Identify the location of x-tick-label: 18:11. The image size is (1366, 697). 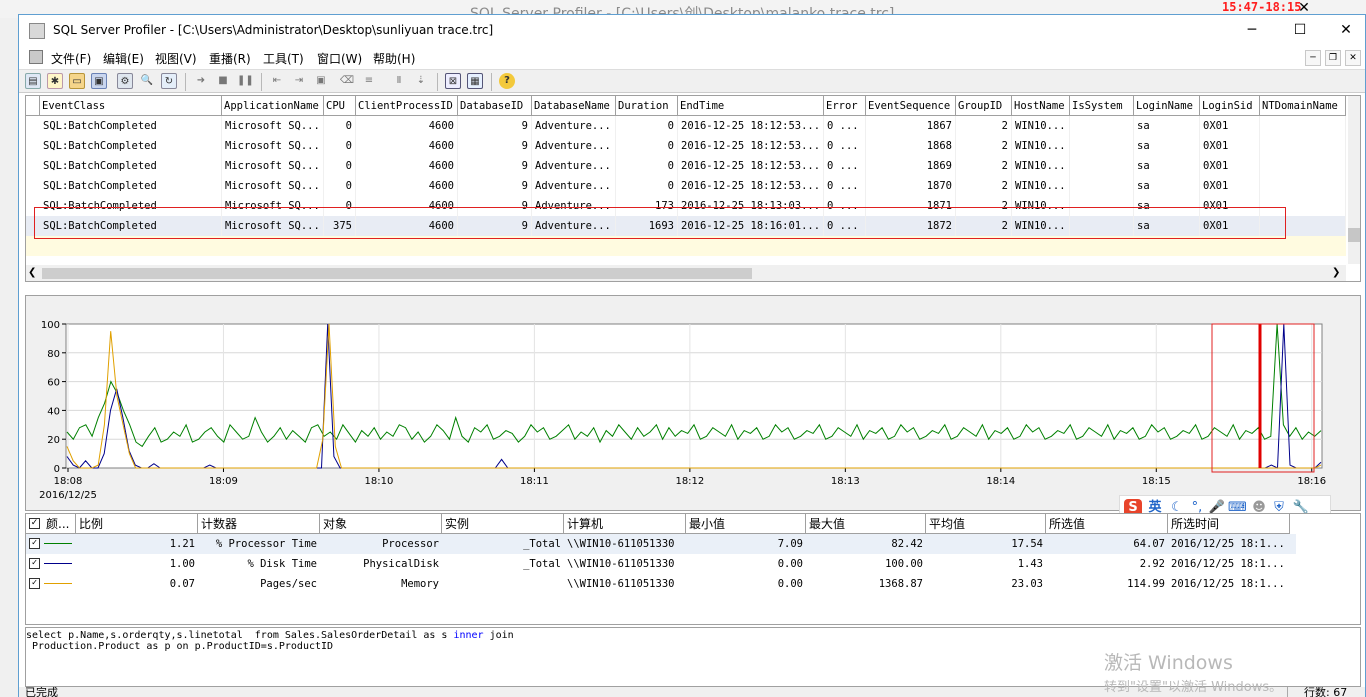
(534, 481).